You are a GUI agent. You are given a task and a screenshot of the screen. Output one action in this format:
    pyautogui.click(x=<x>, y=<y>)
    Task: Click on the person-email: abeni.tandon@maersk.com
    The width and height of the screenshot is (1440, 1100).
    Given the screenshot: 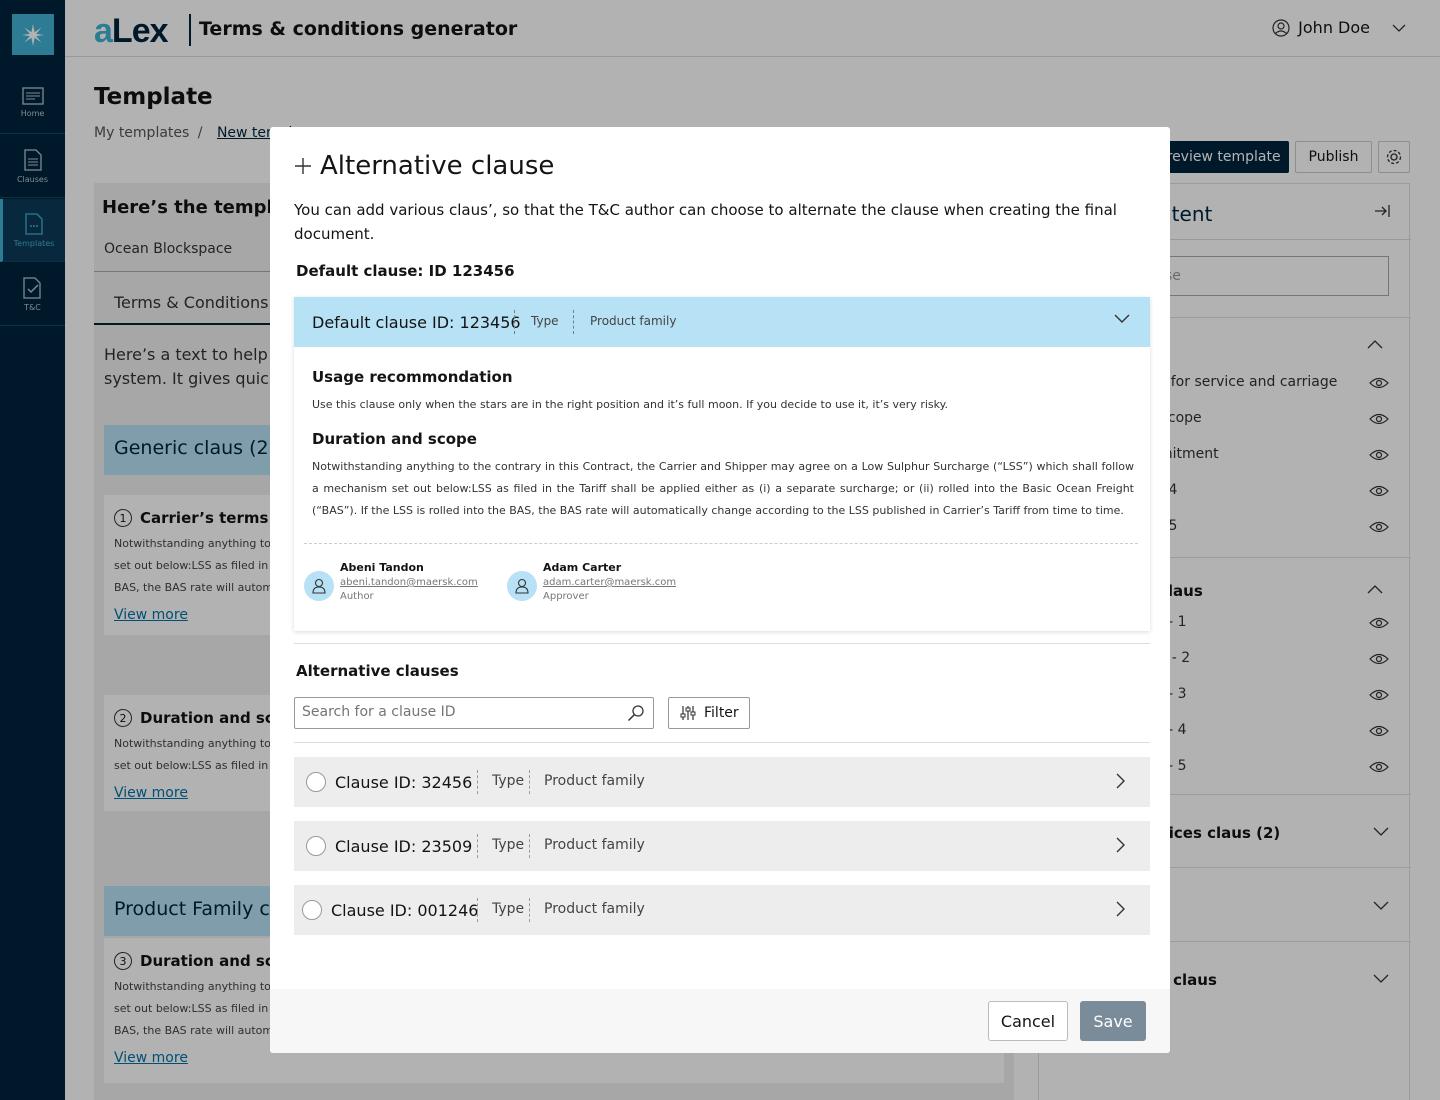 What is the action you would take?
    pyautogui.click(x=409, y=582)
    